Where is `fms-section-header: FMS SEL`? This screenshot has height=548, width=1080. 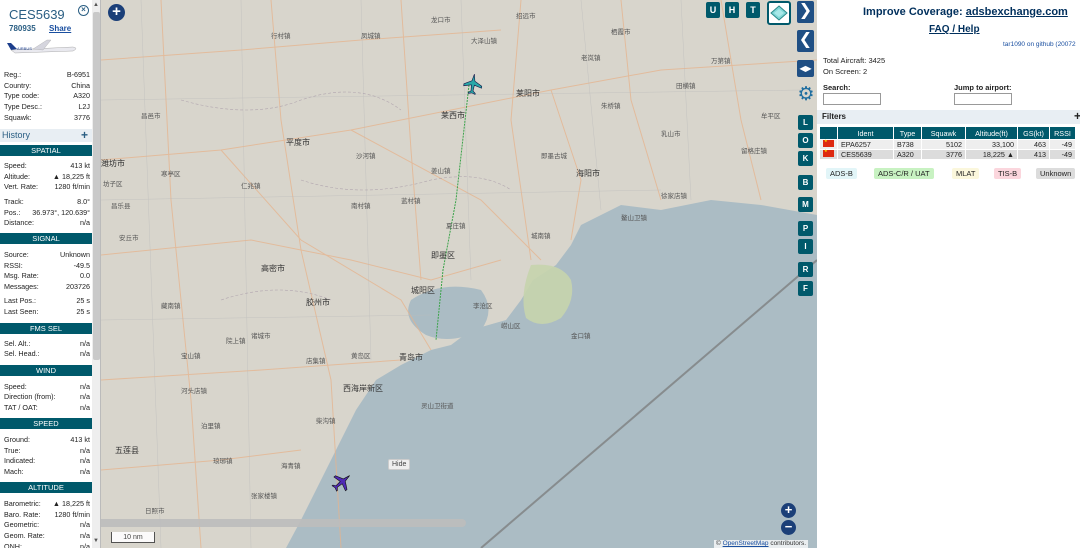
fms-section-header: FMS SEL is located at coordinates (46, 328).